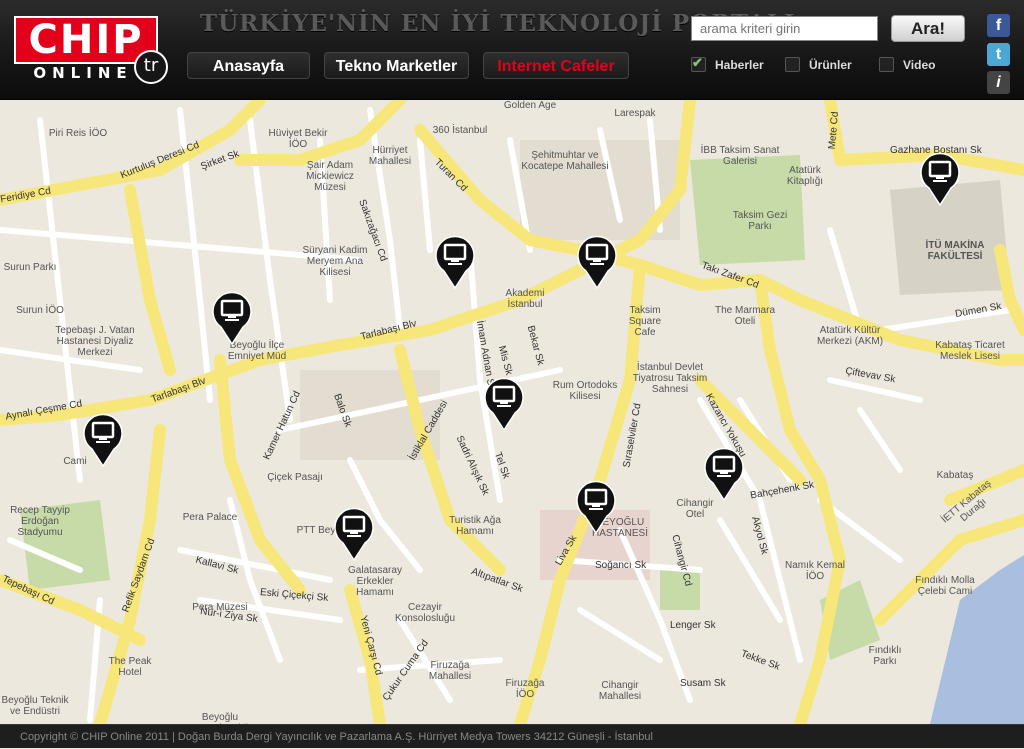  What do you see at coordinates (92, 47) in the screenshot?
I see `chip-online-logo: CHIP ONLINE tr` at bounding box center [92, 47].